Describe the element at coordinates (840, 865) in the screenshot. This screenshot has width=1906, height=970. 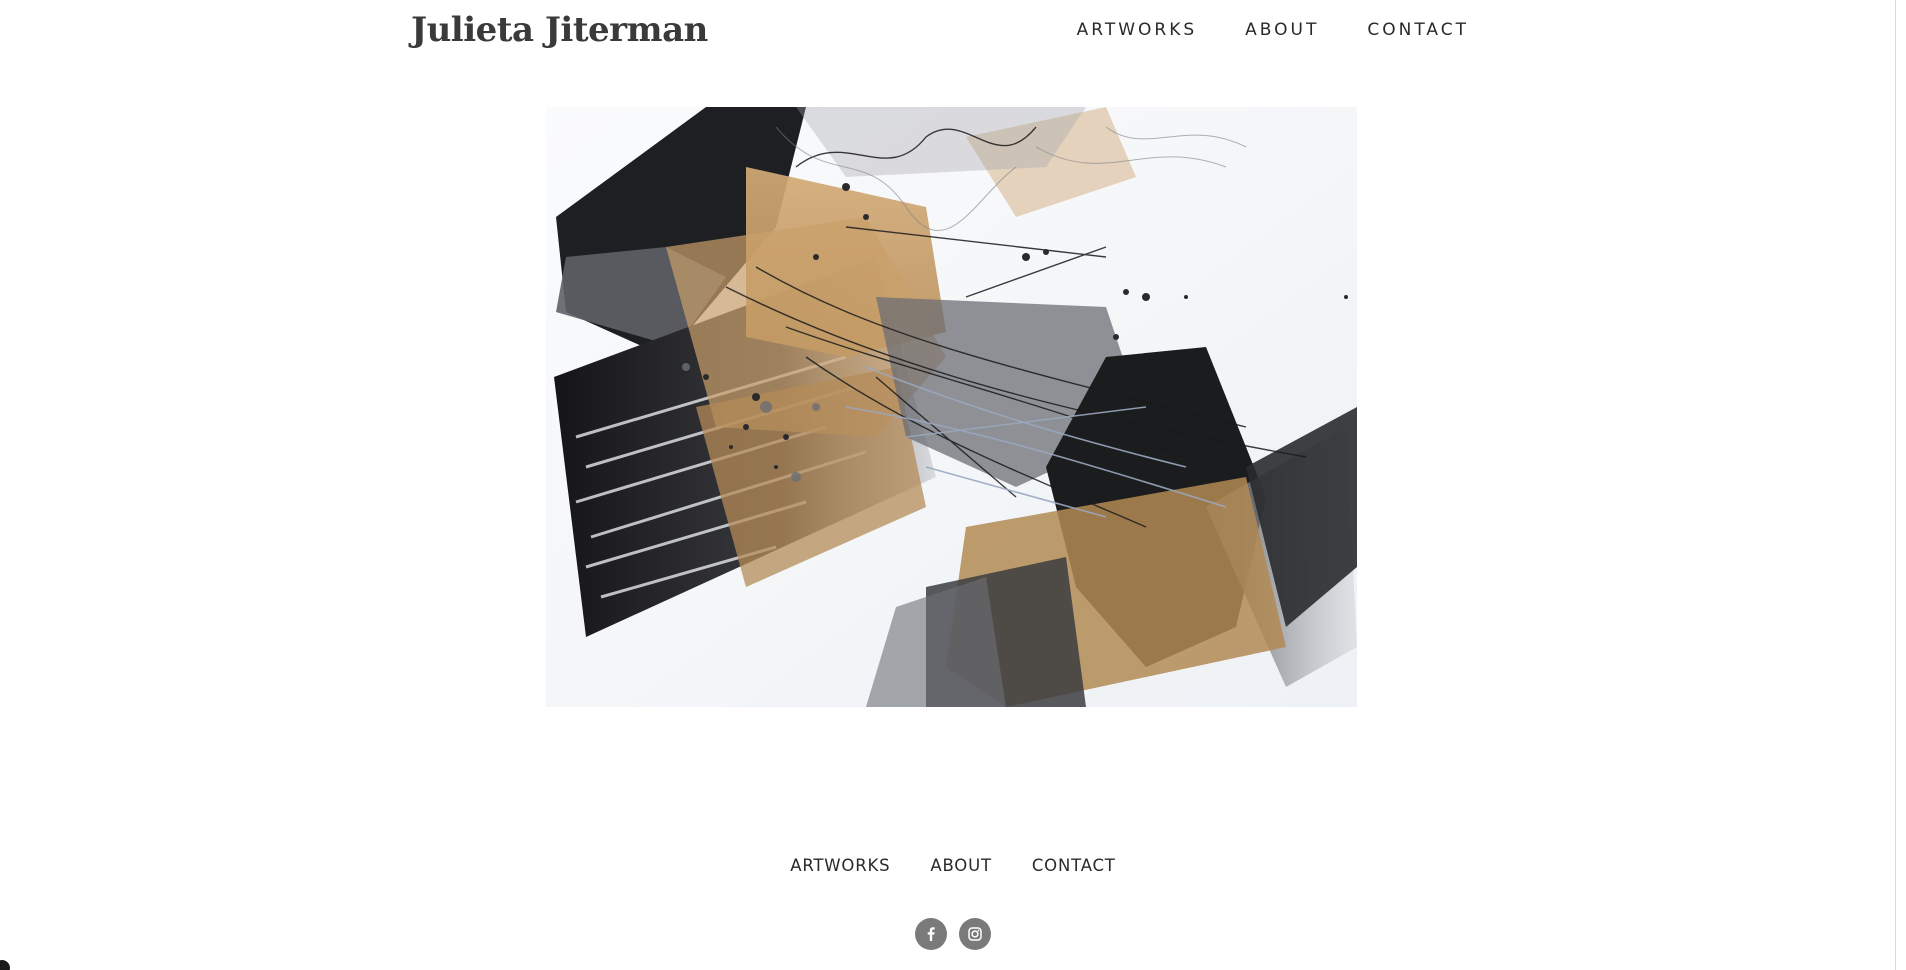
I see `footer-artworks-link: ARTWORKS` at that location.